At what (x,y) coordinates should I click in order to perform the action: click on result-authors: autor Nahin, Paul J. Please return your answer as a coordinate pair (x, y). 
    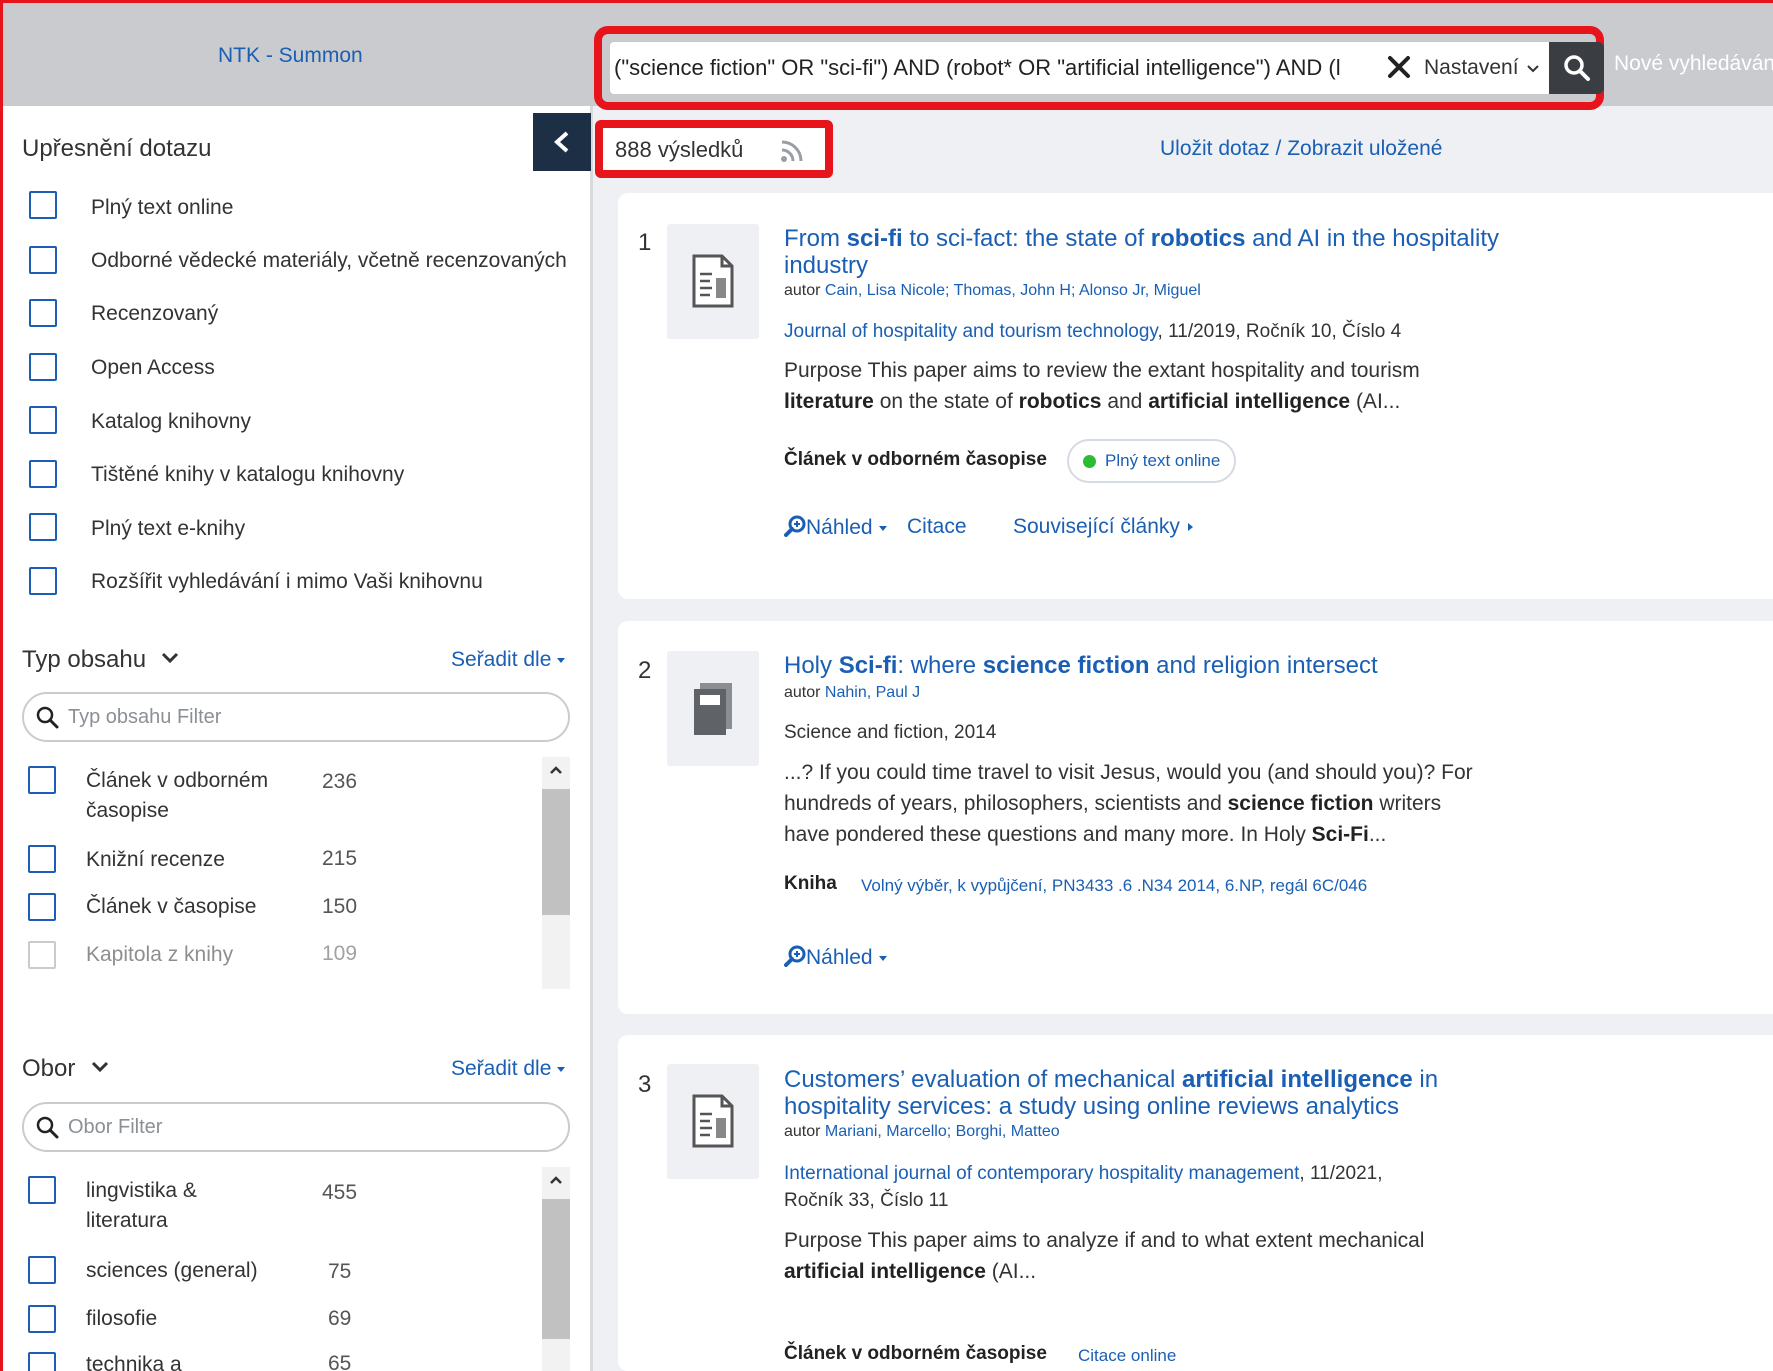
    Looking at the image, I should click on (852, 693).